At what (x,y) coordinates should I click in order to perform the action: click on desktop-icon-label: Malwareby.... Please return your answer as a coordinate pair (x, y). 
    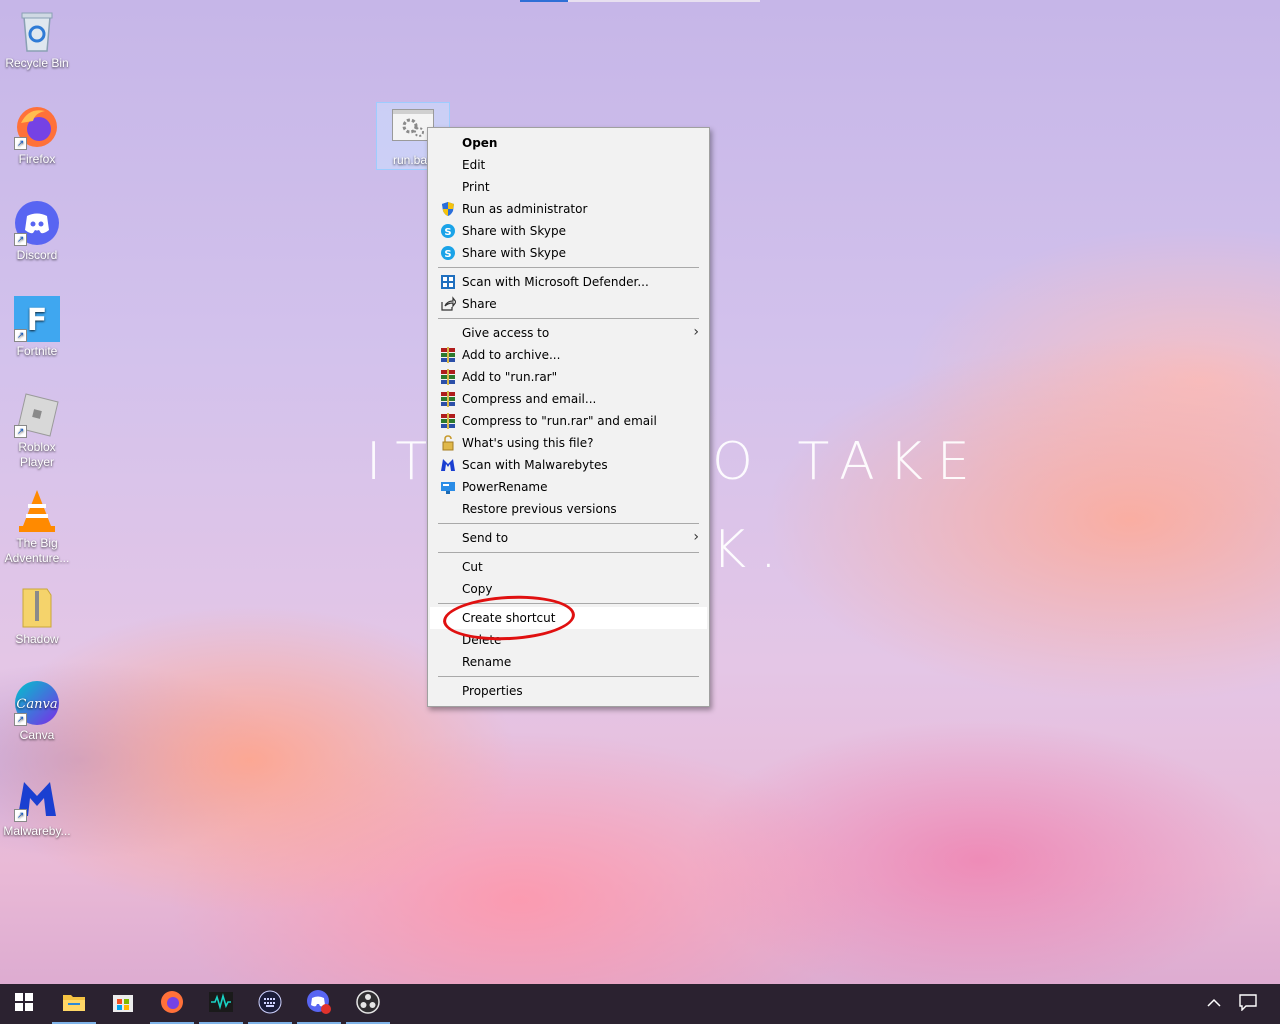
    Looking at the image, I should click on (37, 831).